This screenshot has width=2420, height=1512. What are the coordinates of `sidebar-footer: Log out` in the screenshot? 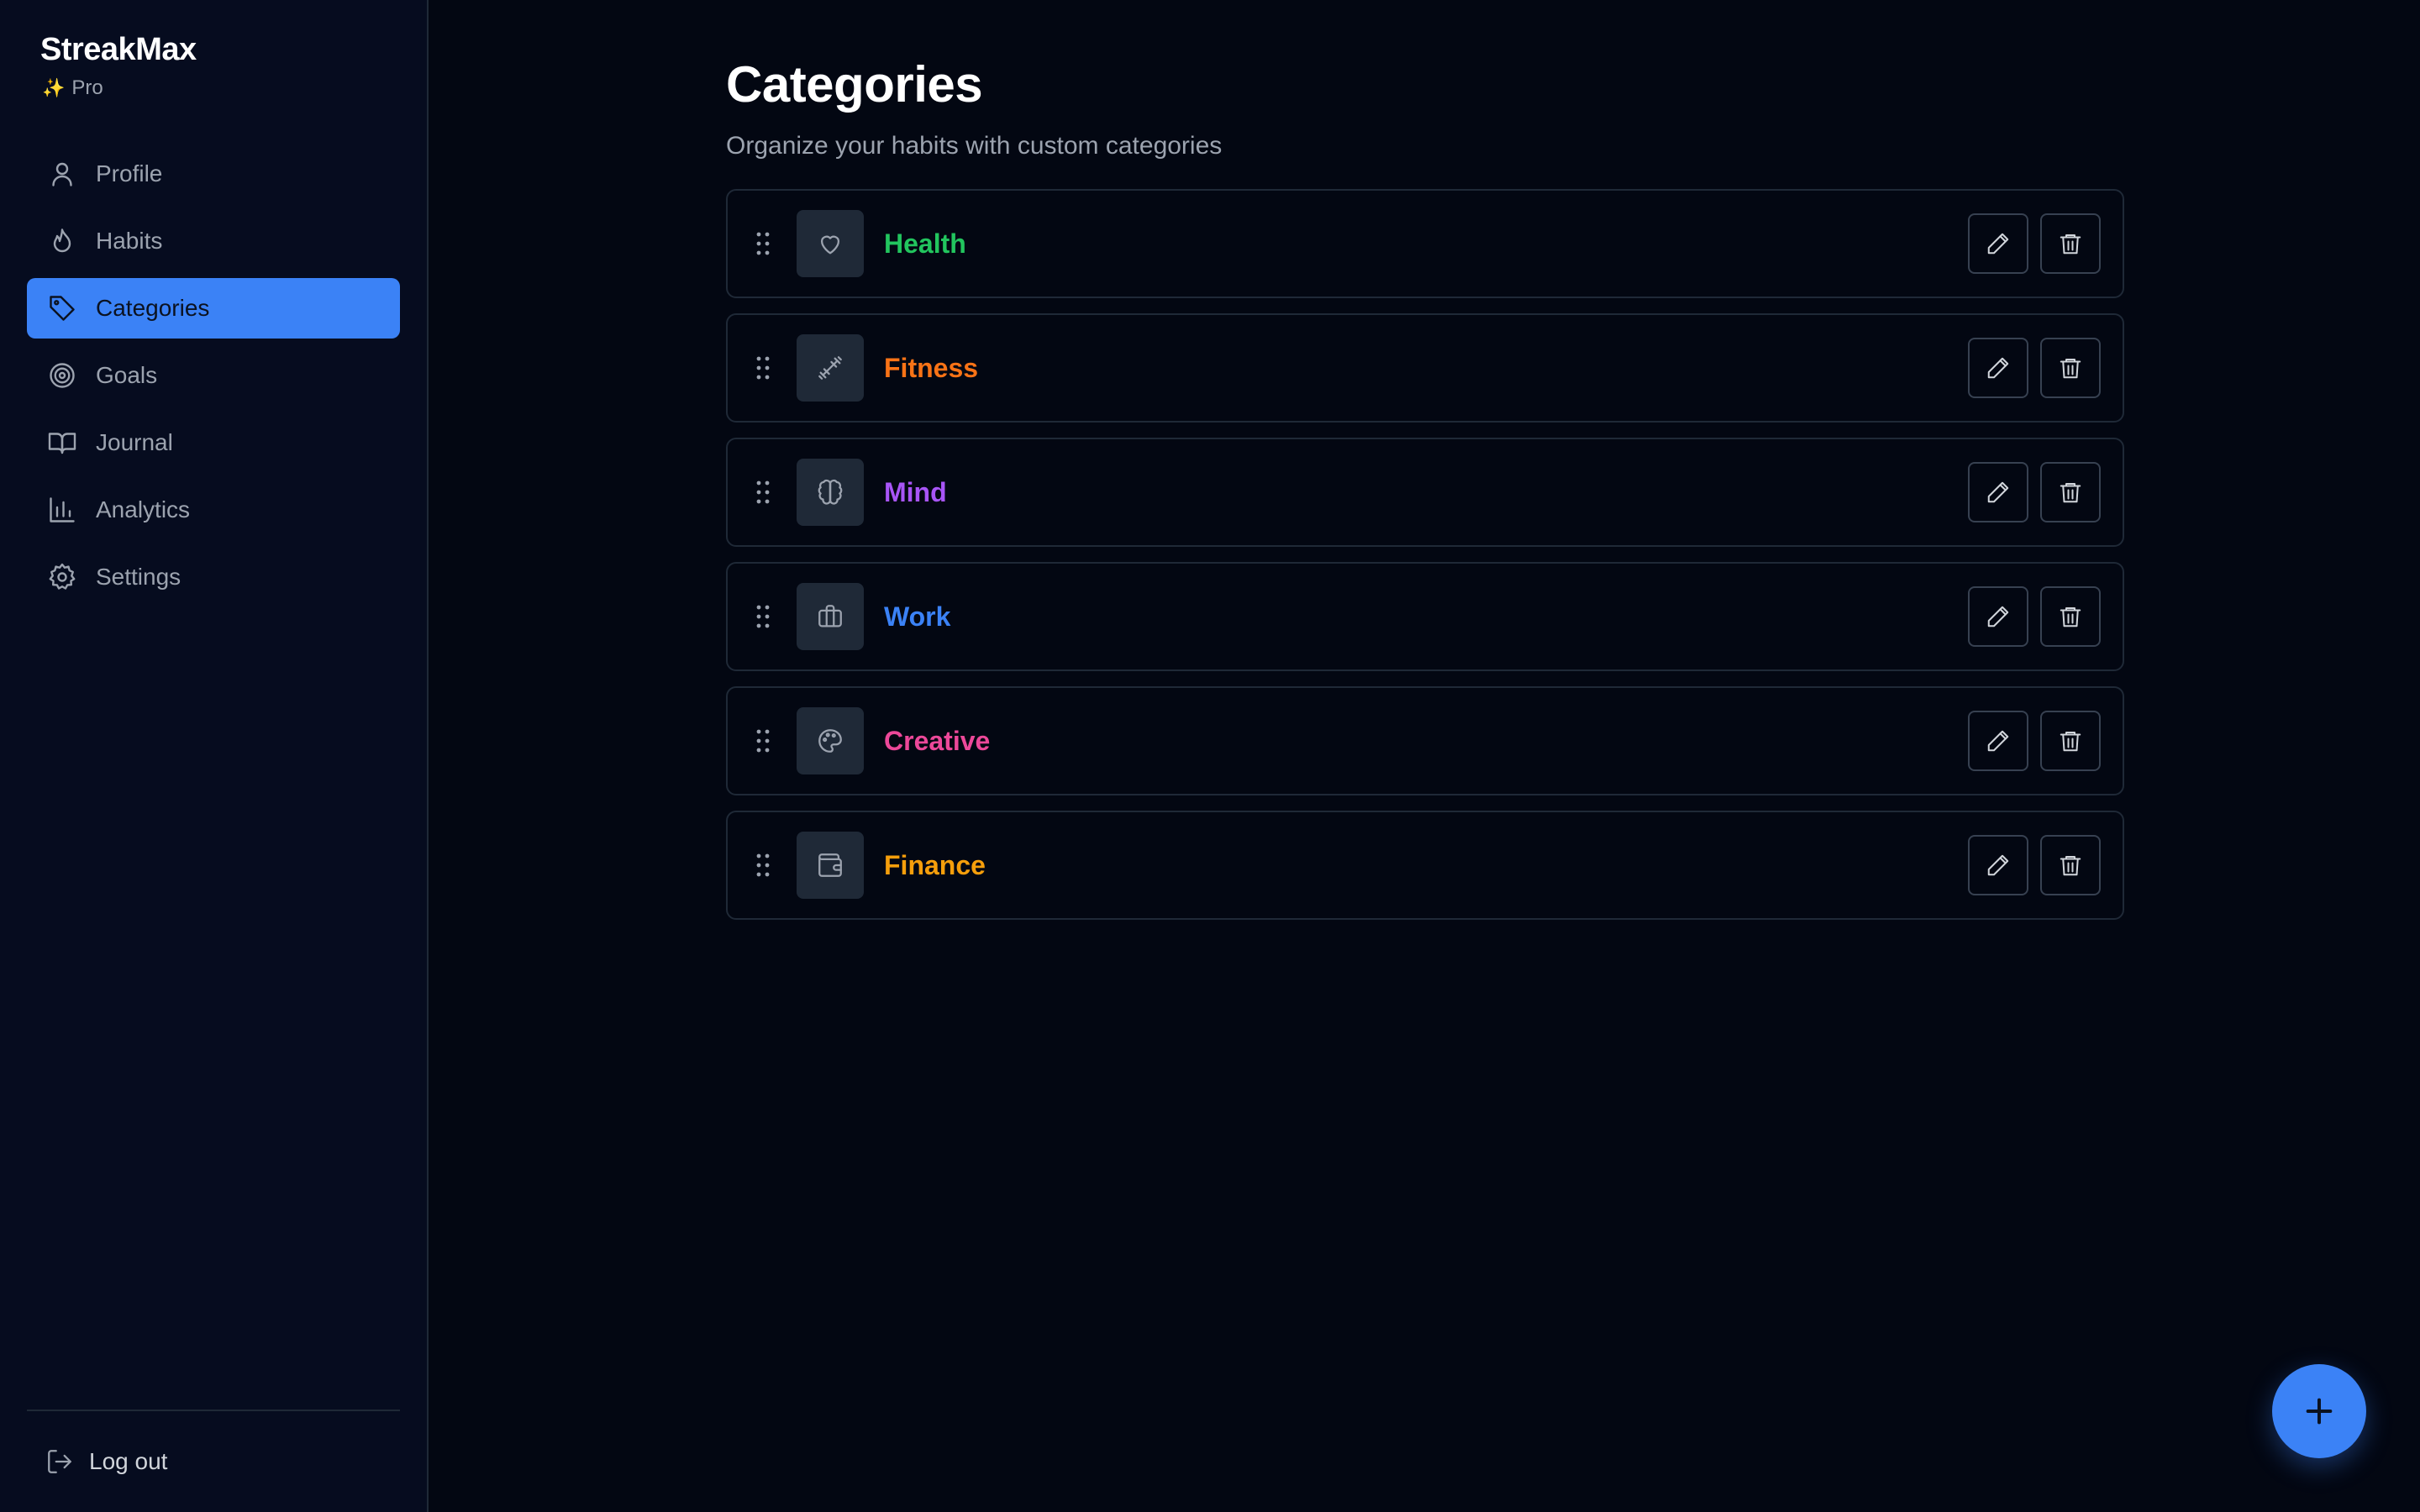 It's located at (214, 1461).